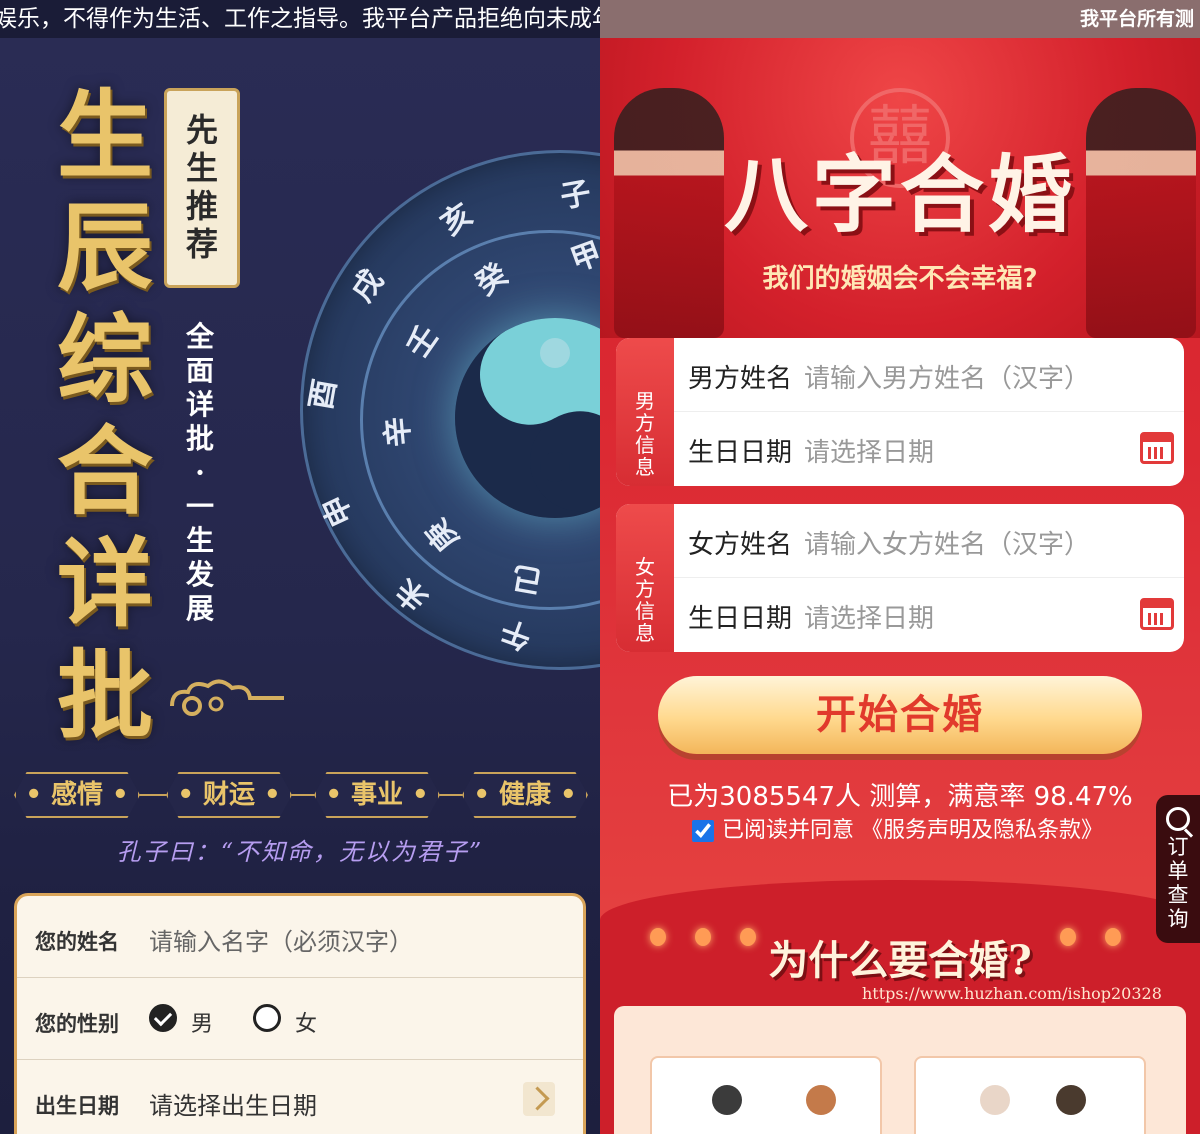  Describe the element at coordinates (202, 1022) in the screenshot. I see `gender-male-label: 男` at that location.